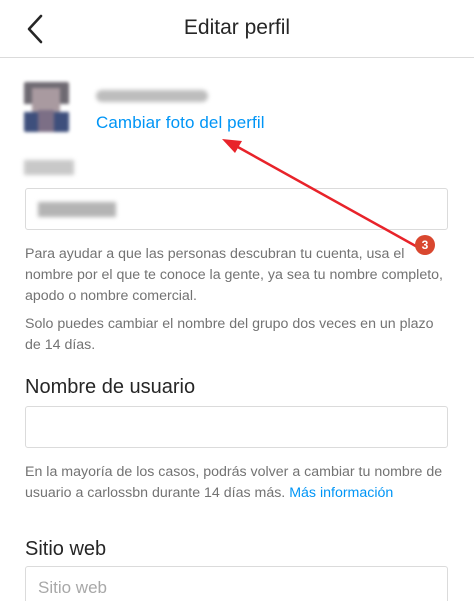  What do you see at coordinates (77, 209) in the screenshot?
I see `redacted-name-value` at bounding box center [77, 209].